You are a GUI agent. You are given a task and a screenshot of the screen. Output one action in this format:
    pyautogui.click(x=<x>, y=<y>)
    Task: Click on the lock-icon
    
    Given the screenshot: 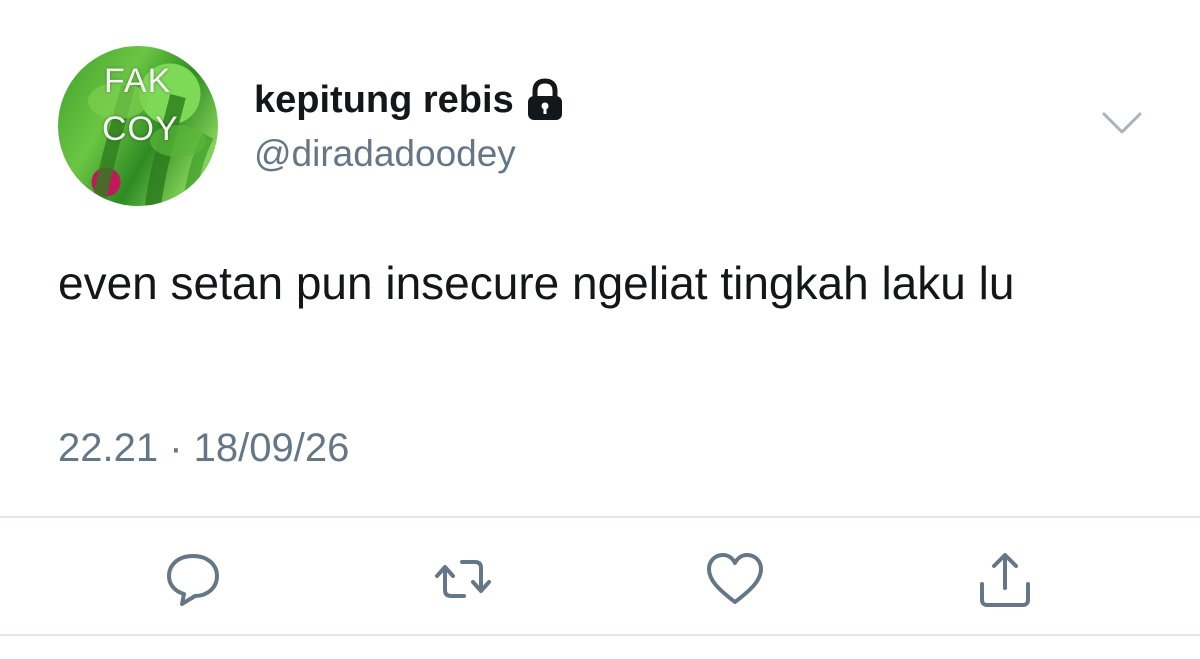 What is the action you would take?
    pyautogui.click(x=545, y=100)
    